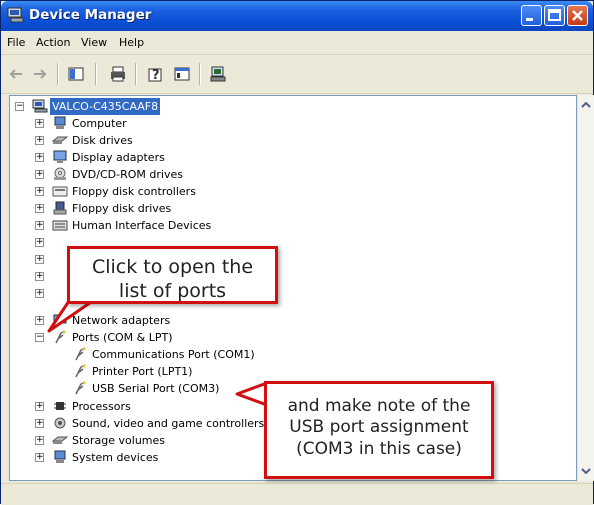 The height and width of the screenshot is (505, 594). I want to click on disk-drive-icon, so click(60, 140).